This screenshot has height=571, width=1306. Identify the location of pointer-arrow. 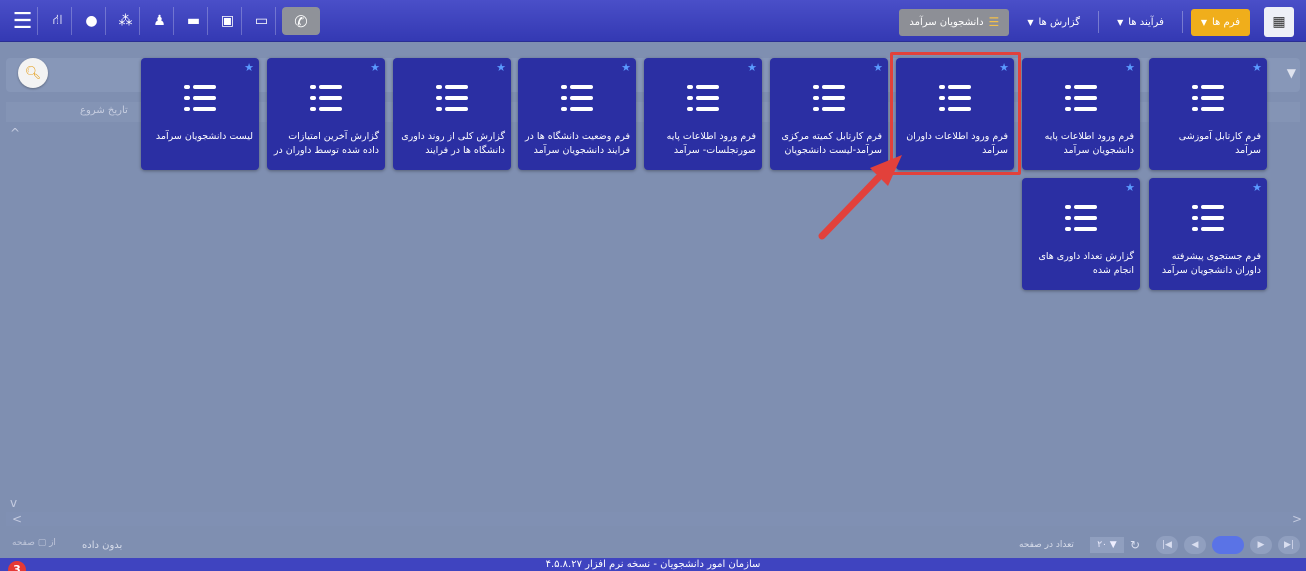
(860, 197).